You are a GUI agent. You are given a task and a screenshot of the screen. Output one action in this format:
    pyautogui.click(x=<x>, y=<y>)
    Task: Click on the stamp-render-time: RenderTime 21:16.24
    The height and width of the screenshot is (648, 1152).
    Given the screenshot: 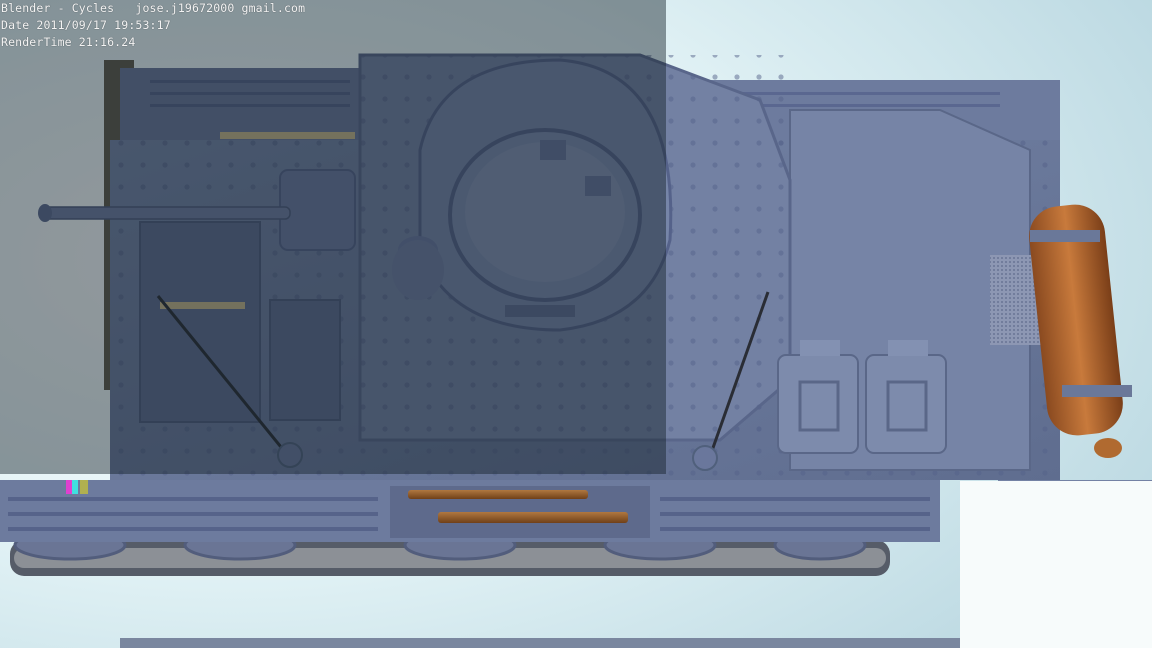 What is the action you would take?
    pyautogui.click(x=68, y=42)
    